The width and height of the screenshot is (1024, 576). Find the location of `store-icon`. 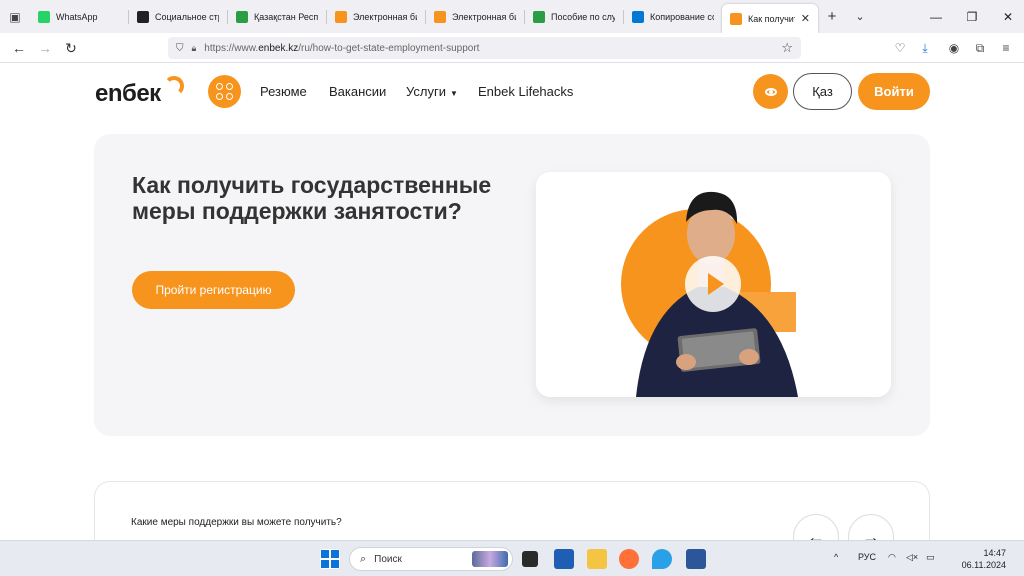

store-icon is located at coordinates (564, 559).